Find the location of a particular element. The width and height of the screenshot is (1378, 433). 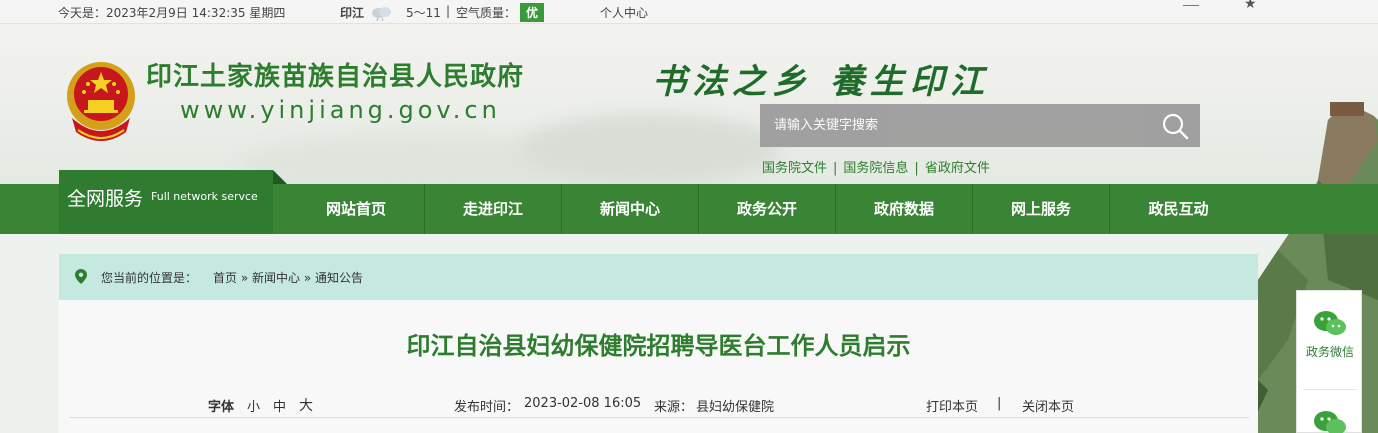

favorite-star-icon: ★ is located at coordinates (1250, 6).